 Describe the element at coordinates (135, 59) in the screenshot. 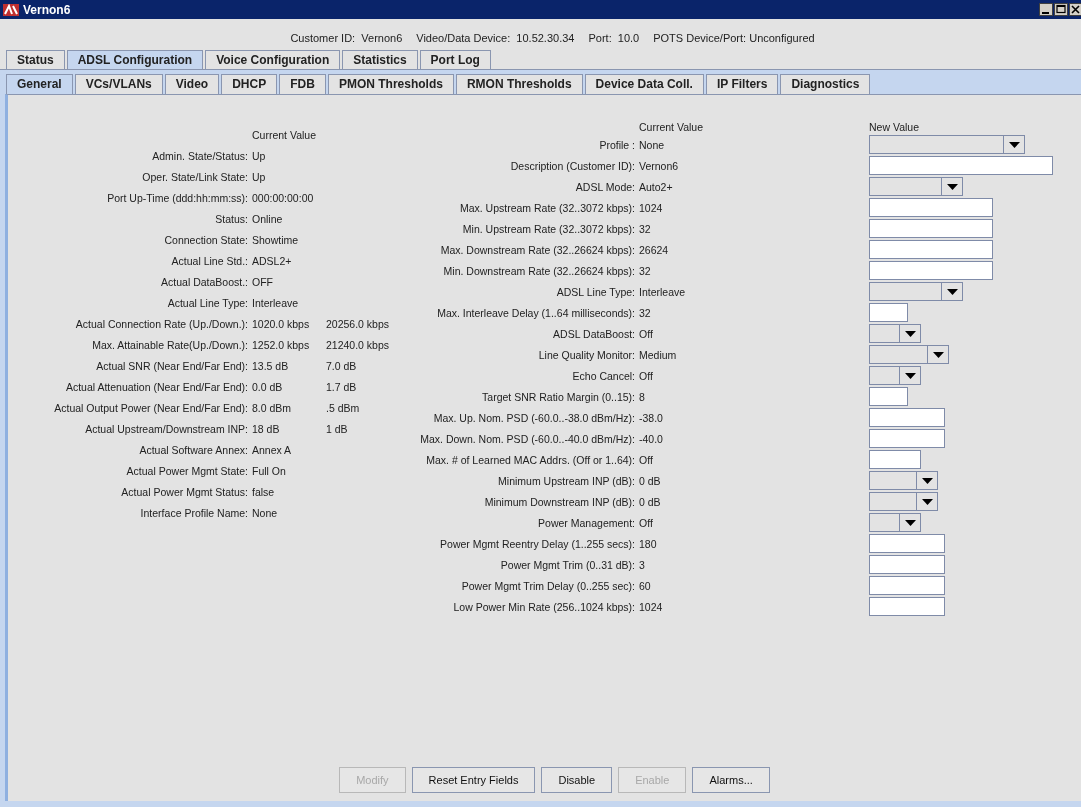

I see `tab: ADSL Configuration` at that location.